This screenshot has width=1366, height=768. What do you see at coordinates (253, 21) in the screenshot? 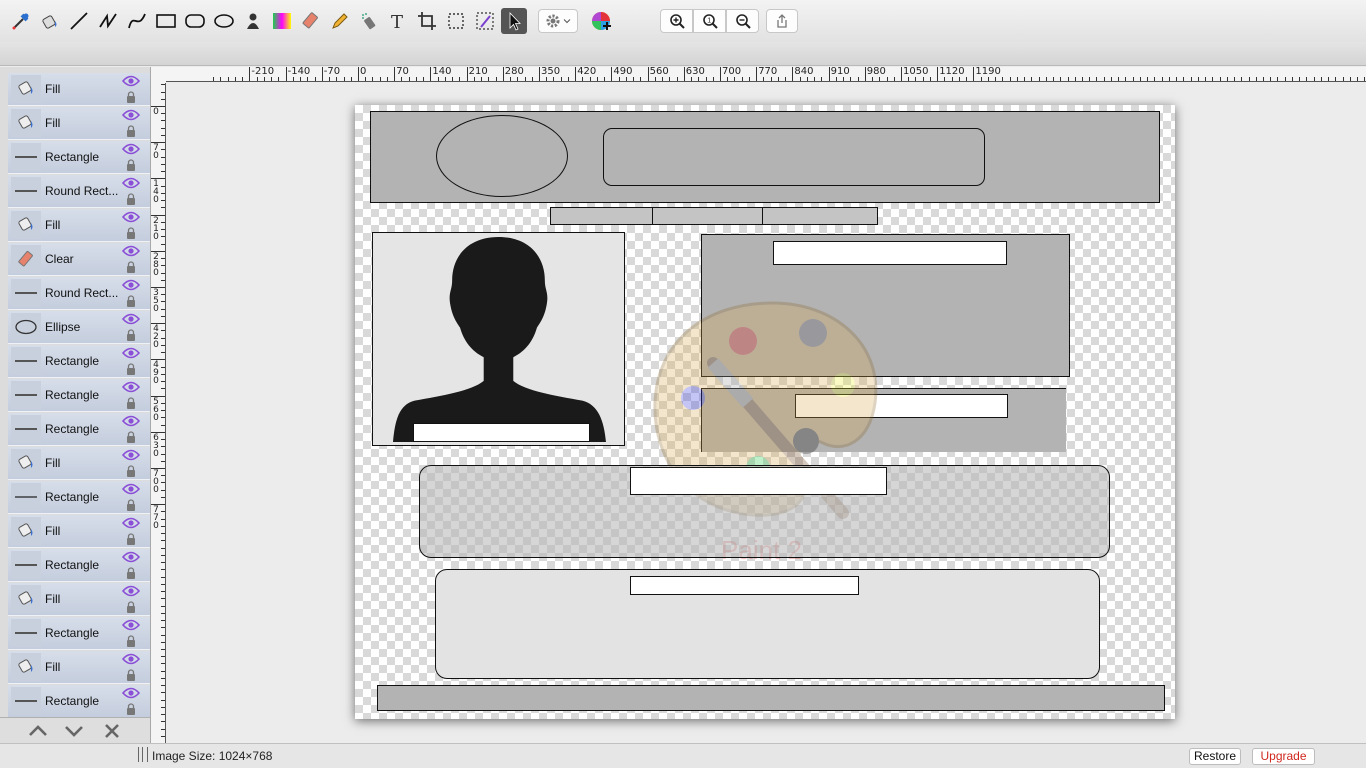
I see `stamp-tool-icon` at bounding box center [253, 21].